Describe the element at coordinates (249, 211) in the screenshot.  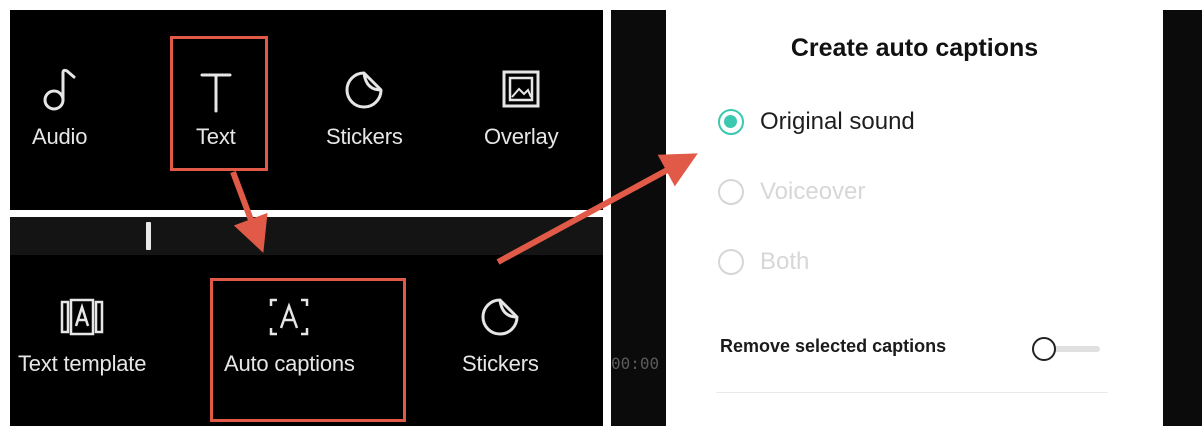
I see `arrow-text-to-auto-captions` at that location.